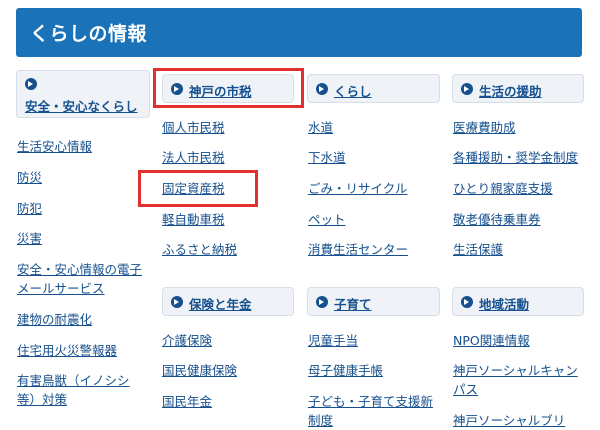  I want to click on link-kokumin-kenkou-hoken: 国民健康保険, so click(199, 370).